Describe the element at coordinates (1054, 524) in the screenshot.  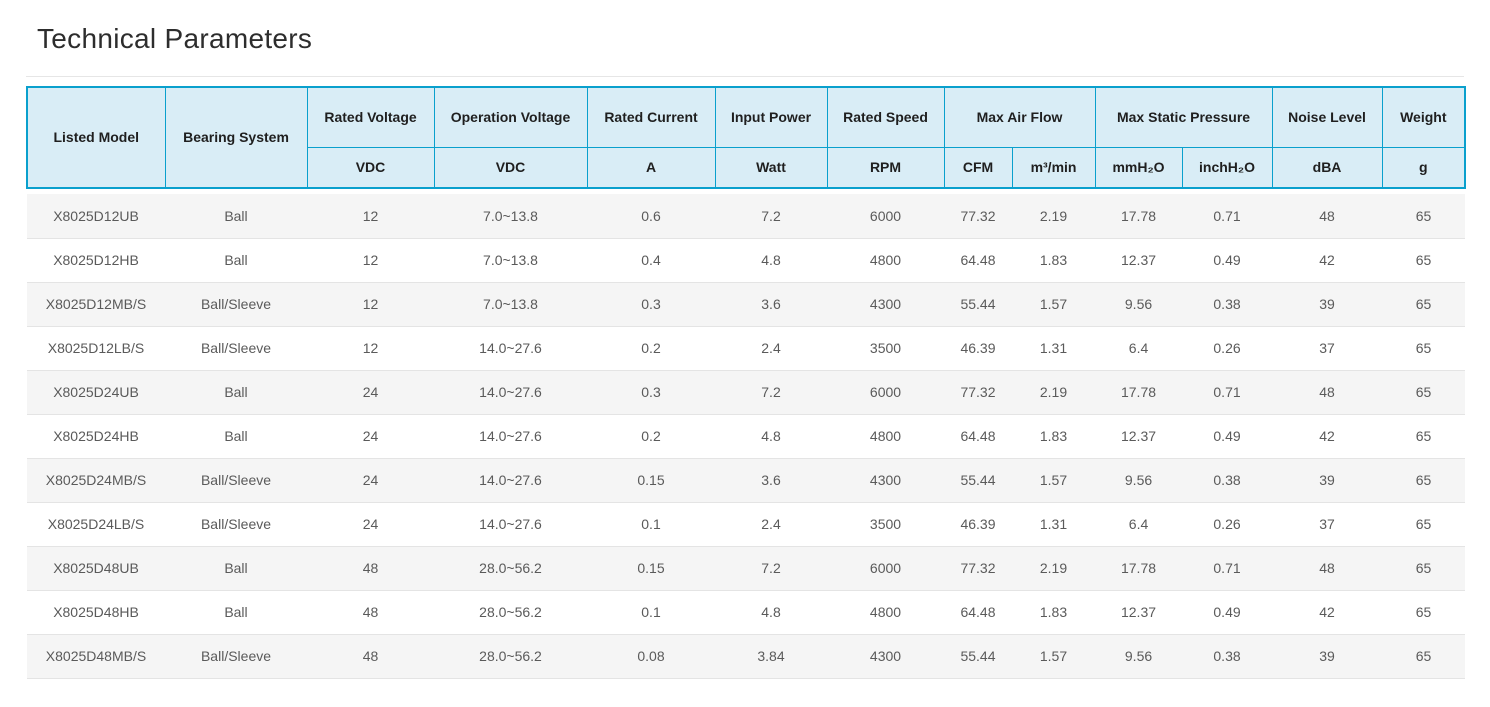
I see `cell-max-air-flow-m3min: 1.31` at that location.